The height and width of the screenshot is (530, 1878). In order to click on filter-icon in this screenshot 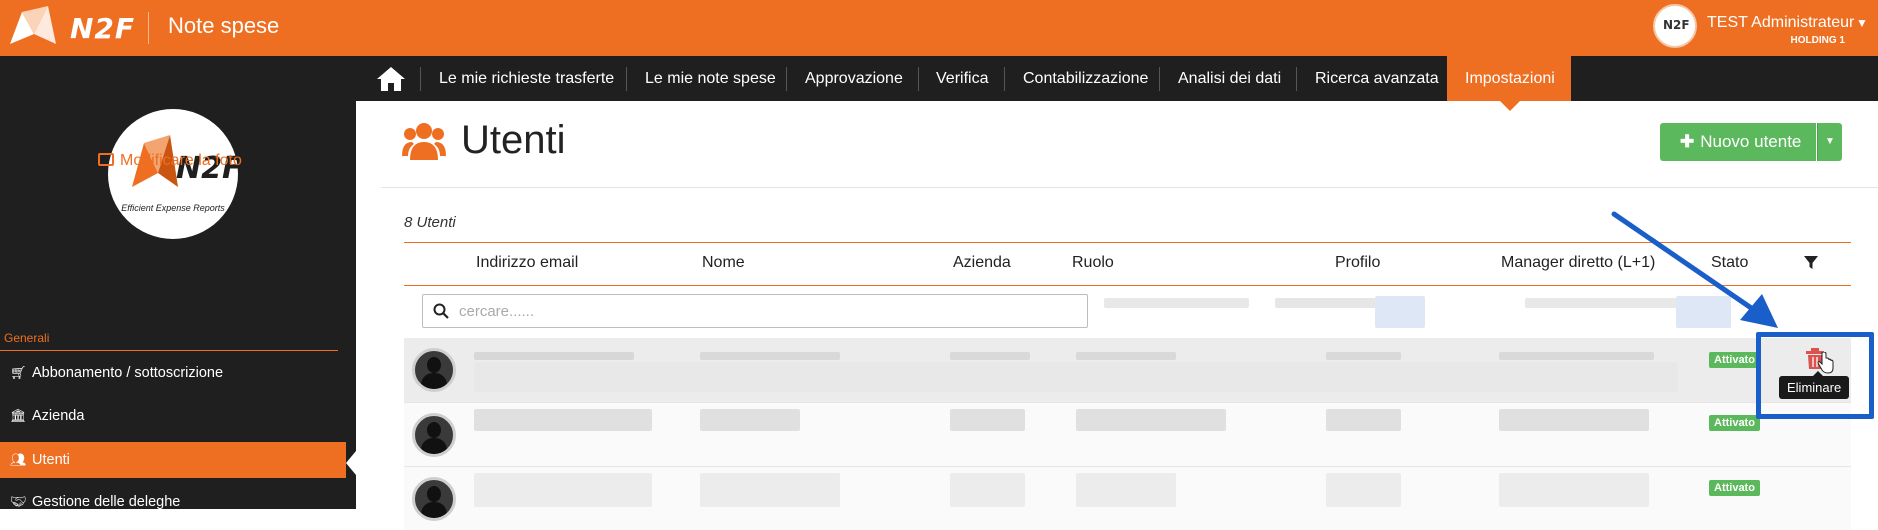, I will do `click(1811, 263)`.